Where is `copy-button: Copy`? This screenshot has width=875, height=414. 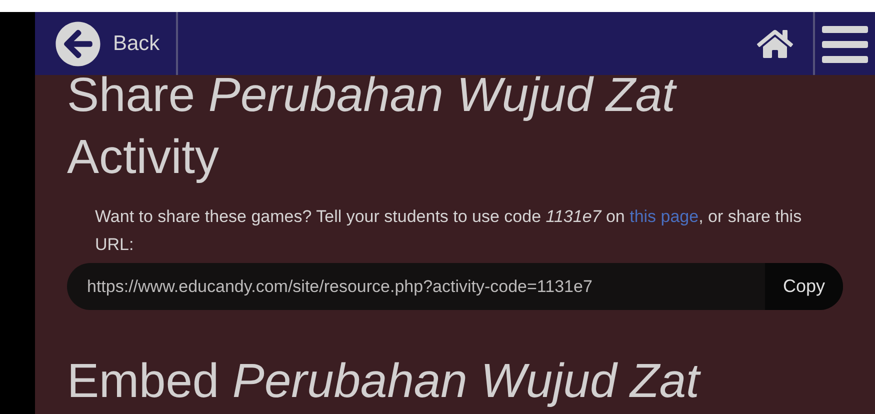 copy-button: Copy is located at coordinates (803, 286).